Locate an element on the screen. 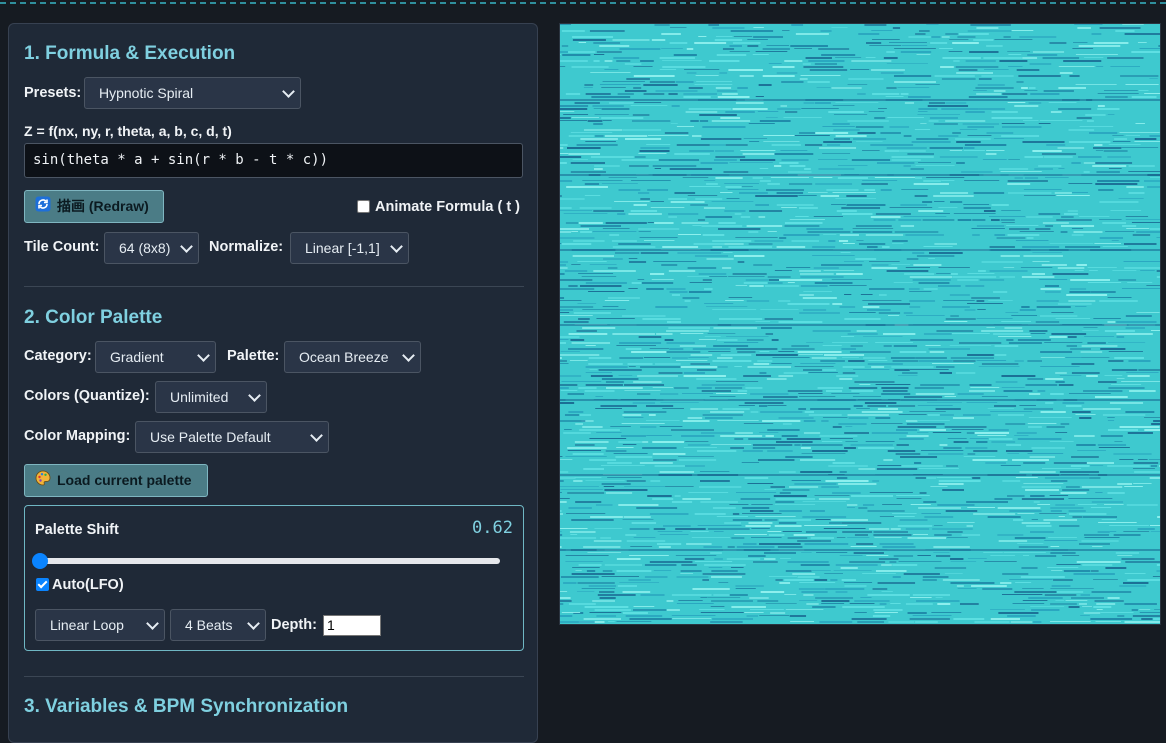 Image resolution: width=1166 pixels, height=743 pixels. refresh-icon is located at coordinates (43, 207).